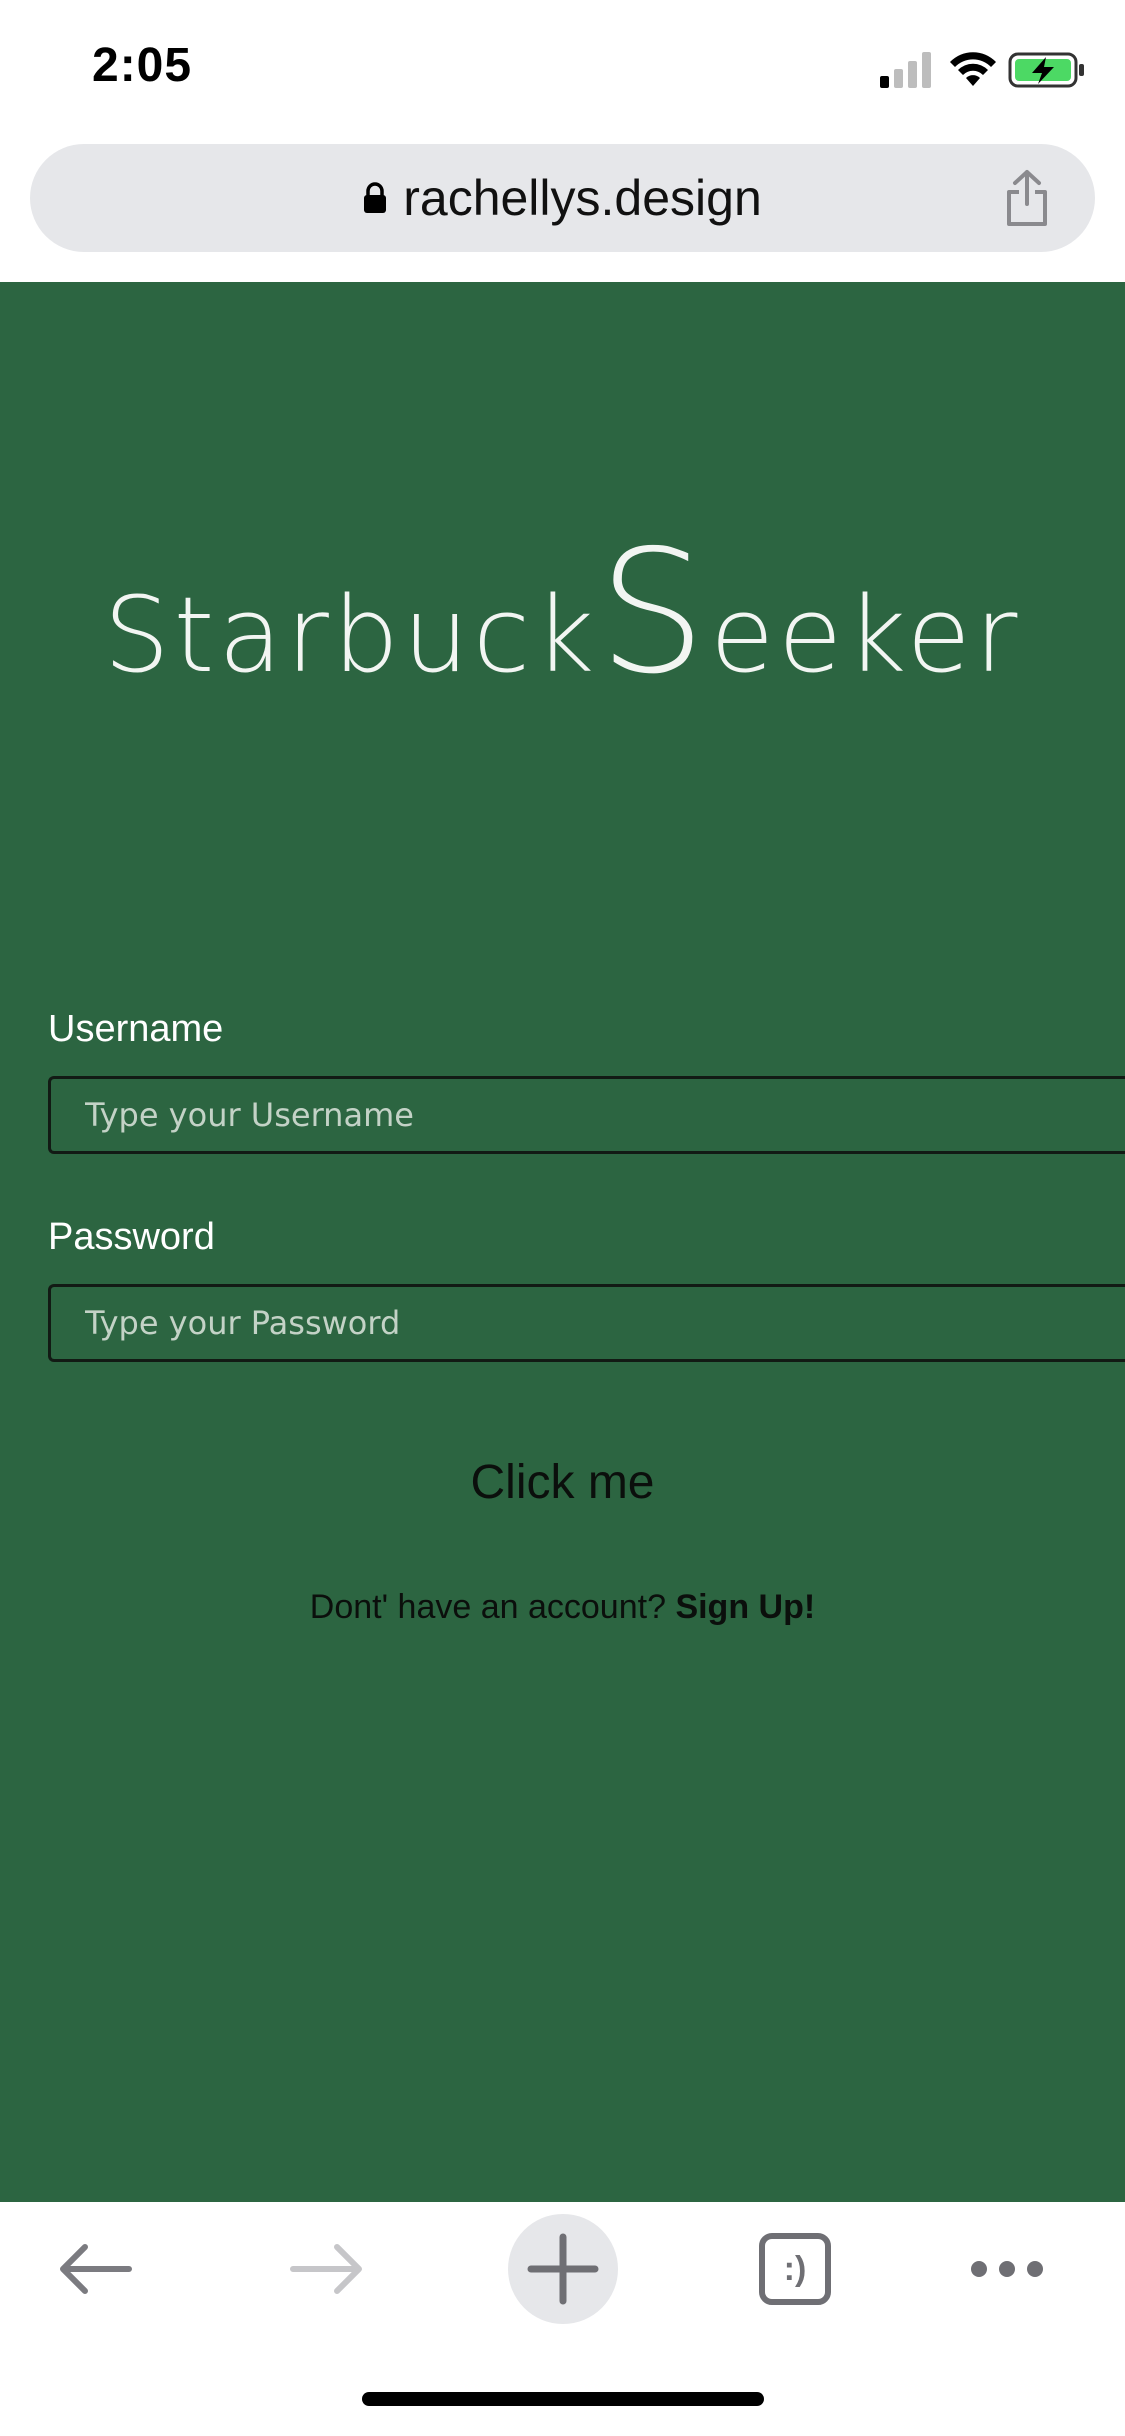 The image size is (1125, 2436). I want to click on tabs-icon: :), so click(795, 2269).